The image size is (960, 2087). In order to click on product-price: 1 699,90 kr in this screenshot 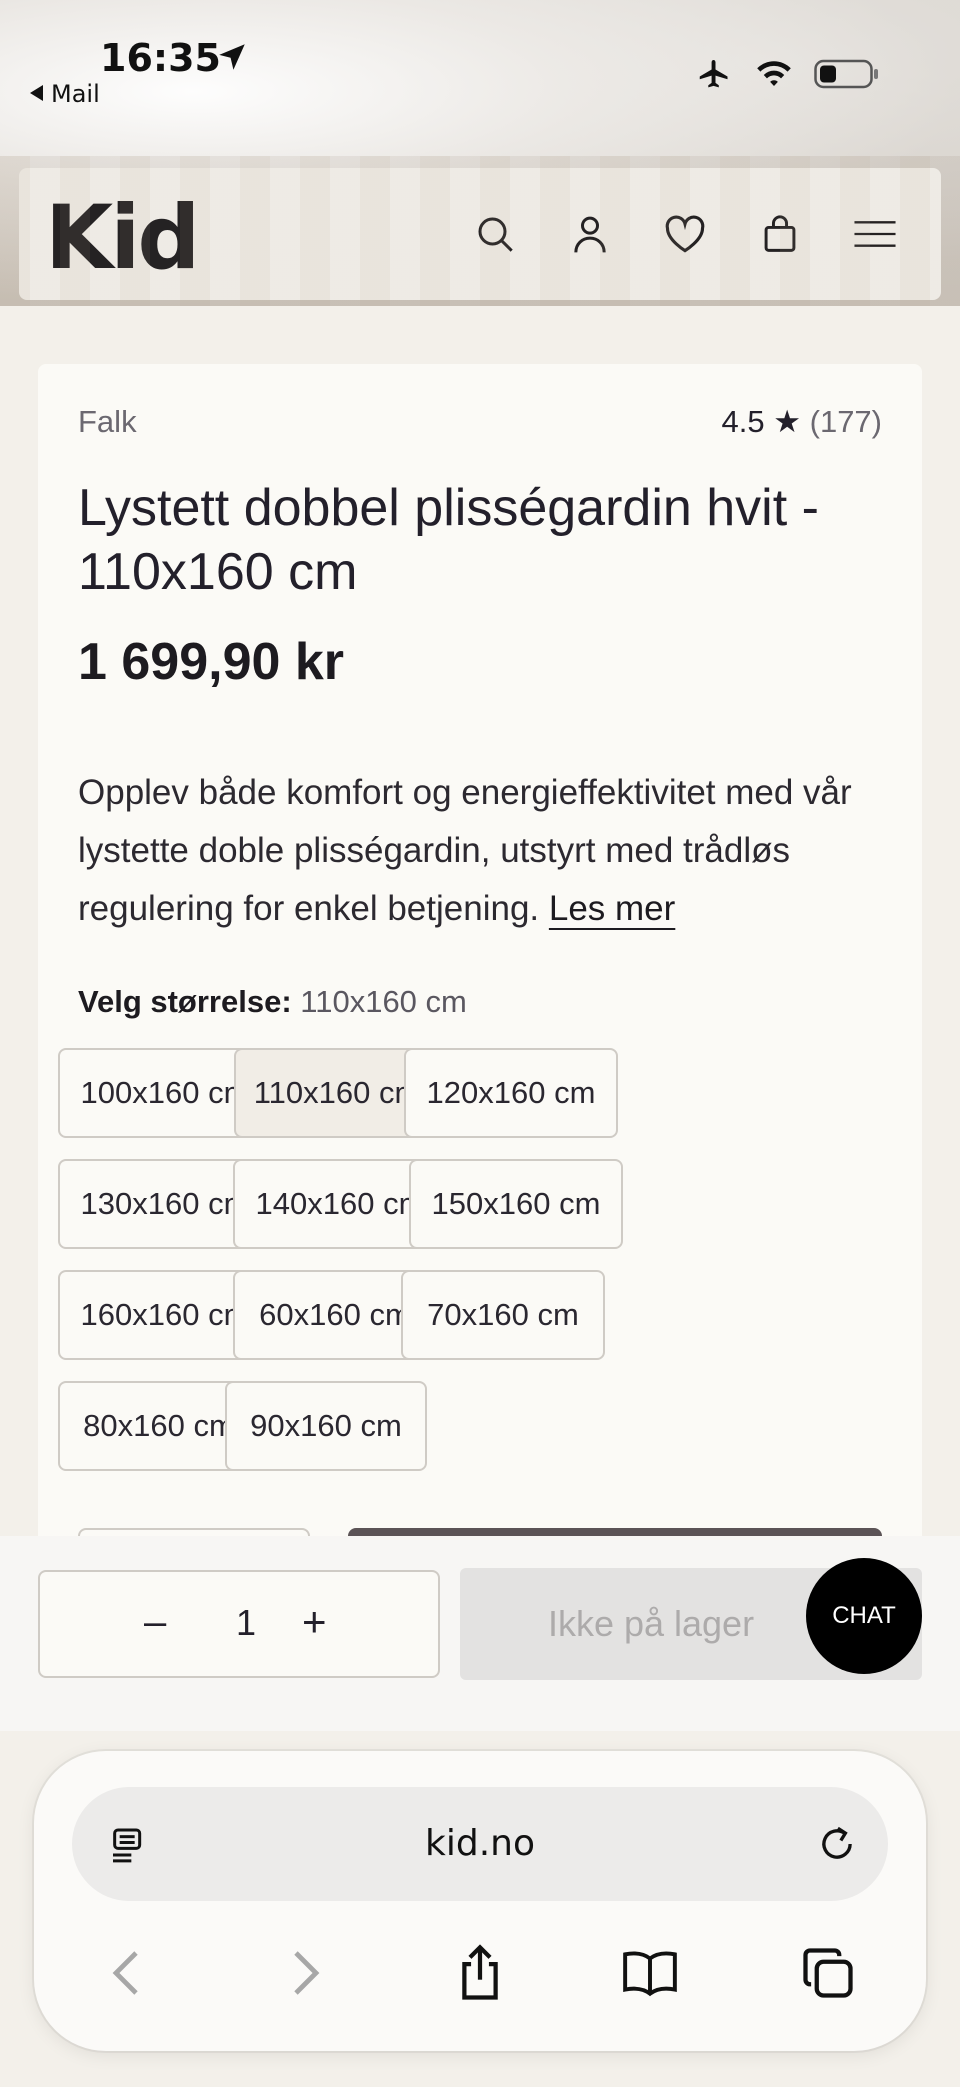, I will do `click(211, 662)`.